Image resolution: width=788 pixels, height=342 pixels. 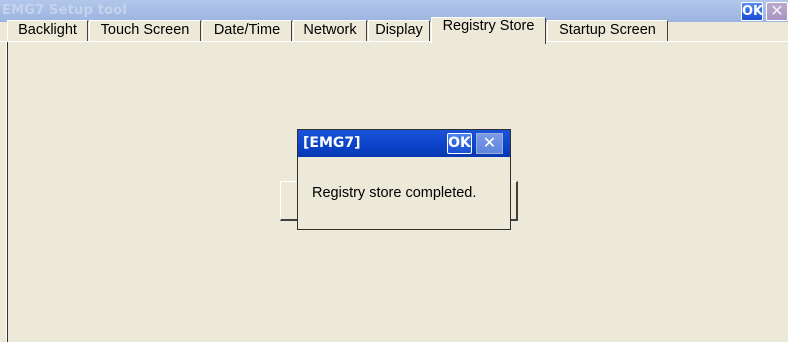 What do you see at coordinates (145, 30) in the screenshot?
I see `tab-touch-screen: Touch Screen` at bounding box center [145, 30].